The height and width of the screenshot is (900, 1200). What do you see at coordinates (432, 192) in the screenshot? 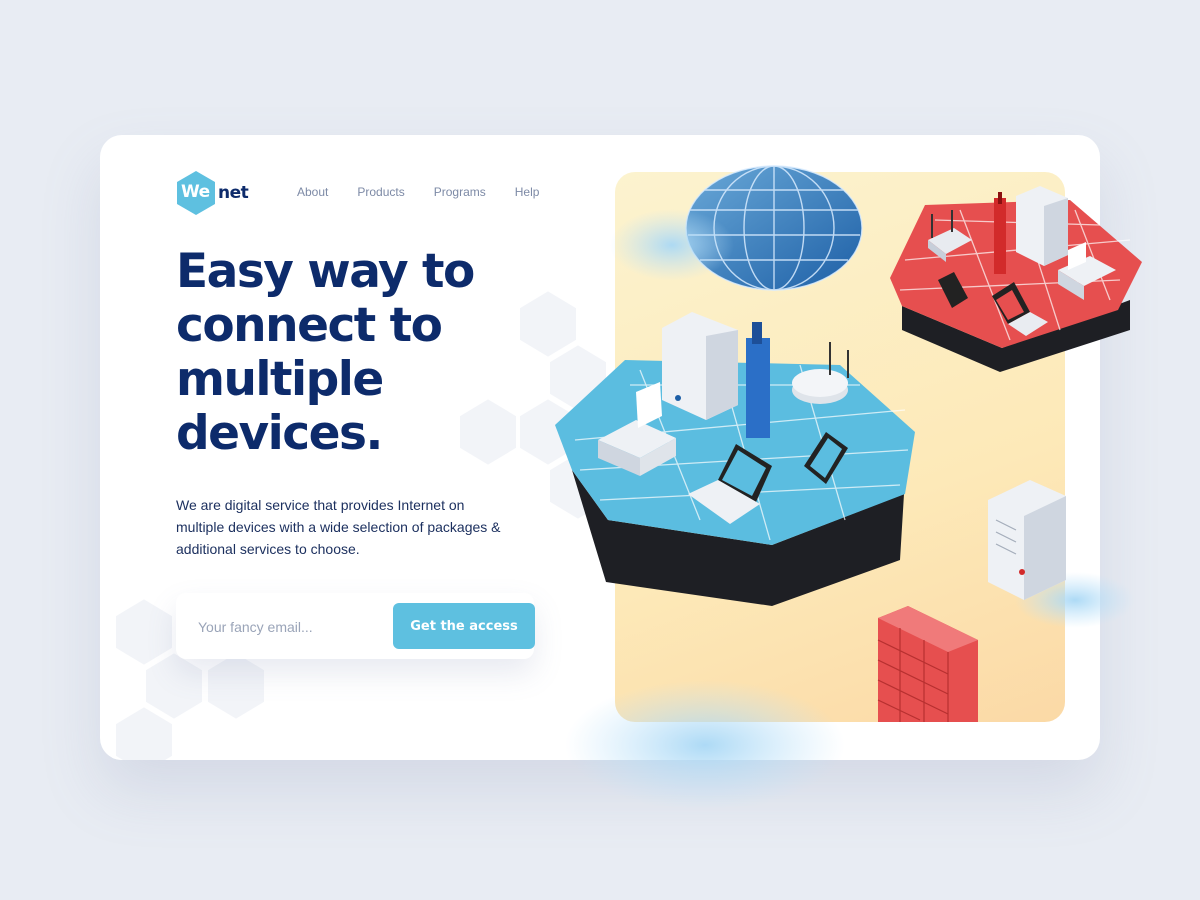
I see `main-nav: About Products Programs Help` at bounding box center [432, 192].